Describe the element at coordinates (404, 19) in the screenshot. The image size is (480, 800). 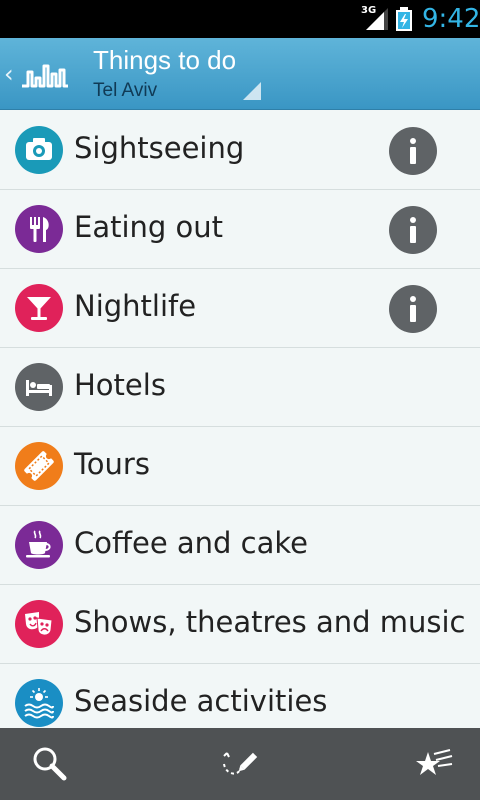
I see `battery-charging-icon` at that location.